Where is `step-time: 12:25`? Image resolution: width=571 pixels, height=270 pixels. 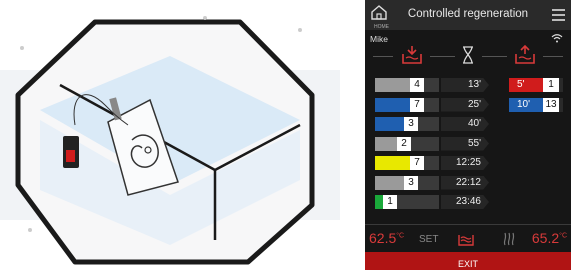 step-time: 12:25 is located at coordinates (465, 163).